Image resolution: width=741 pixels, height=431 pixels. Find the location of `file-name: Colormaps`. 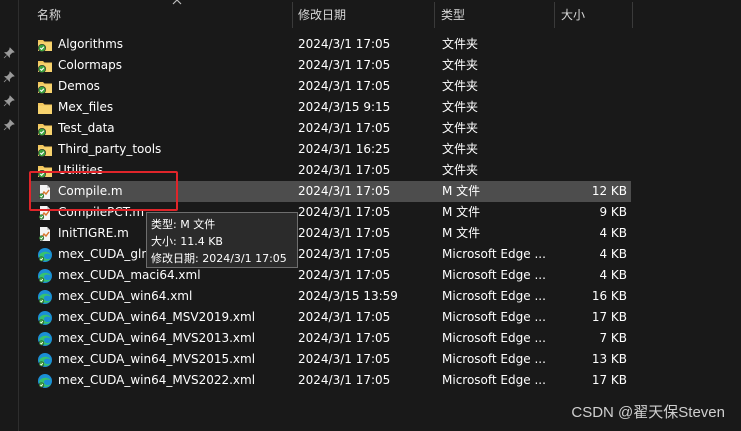

file-name: Colormaps is located at coordinates (90, 65).